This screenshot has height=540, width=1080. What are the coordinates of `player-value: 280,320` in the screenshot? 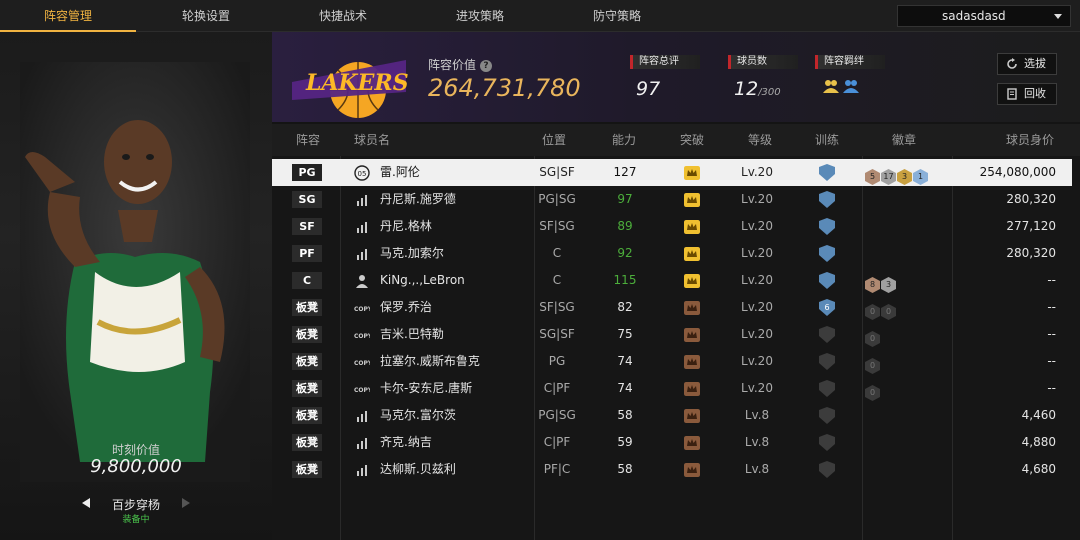 It's located at (1031, 199).